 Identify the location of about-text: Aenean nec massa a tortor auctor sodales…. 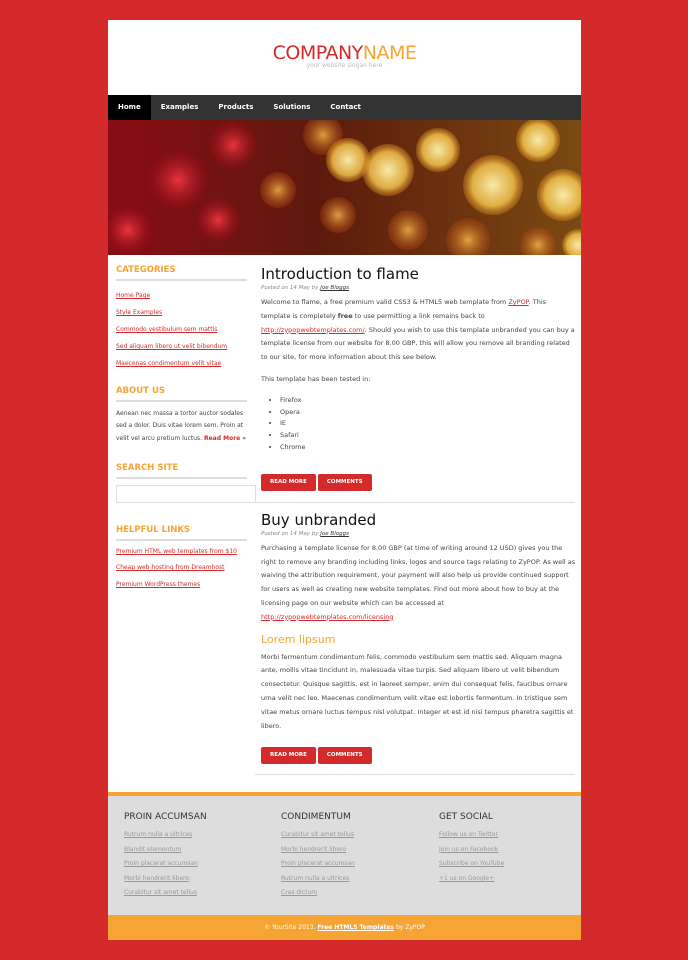
(181, 426).